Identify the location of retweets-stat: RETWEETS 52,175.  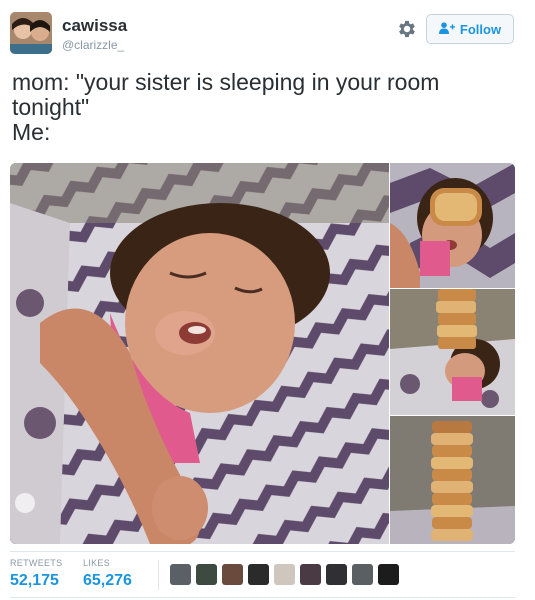
(36, 574).